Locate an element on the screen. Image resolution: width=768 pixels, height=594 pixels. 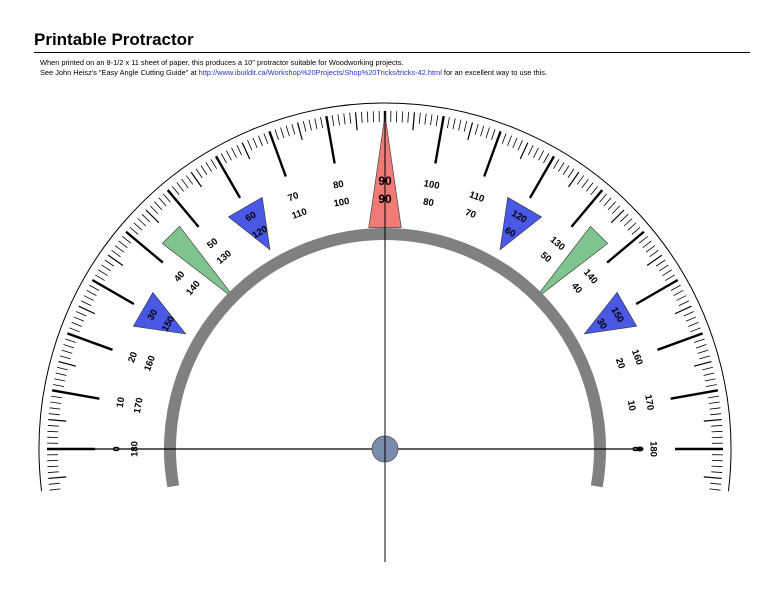
inner-scale-label: 140 is located at coordinates (193, 288).